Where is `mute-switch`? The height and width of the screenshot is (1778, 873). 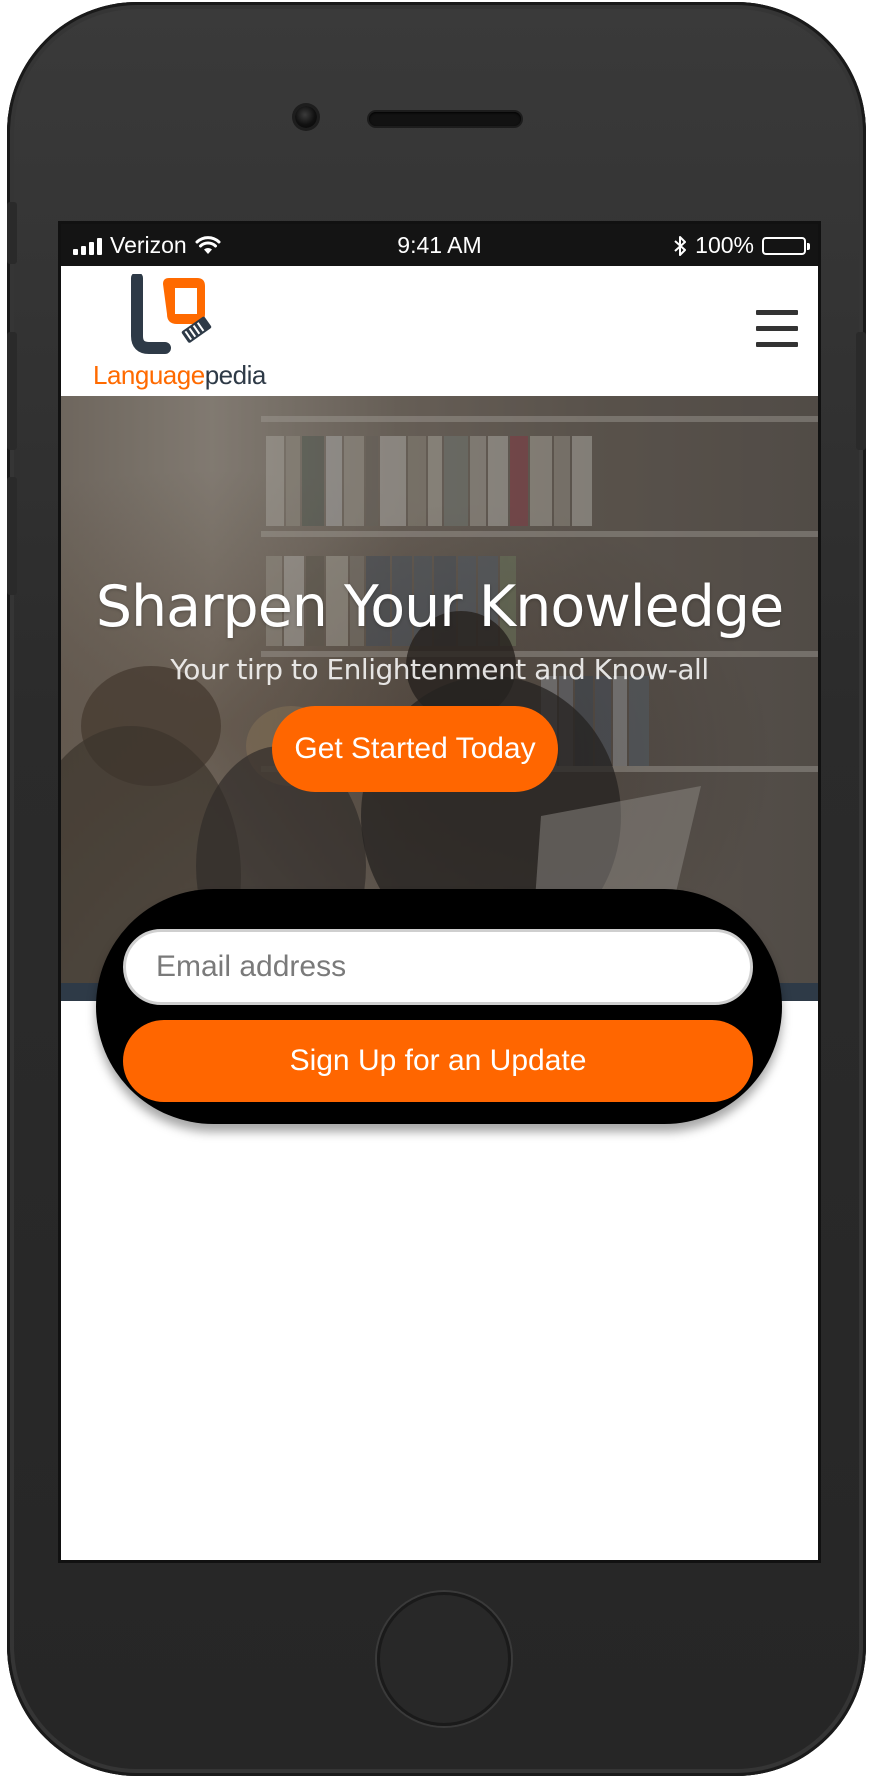
mute-switch is located at coordinates (12, 233).